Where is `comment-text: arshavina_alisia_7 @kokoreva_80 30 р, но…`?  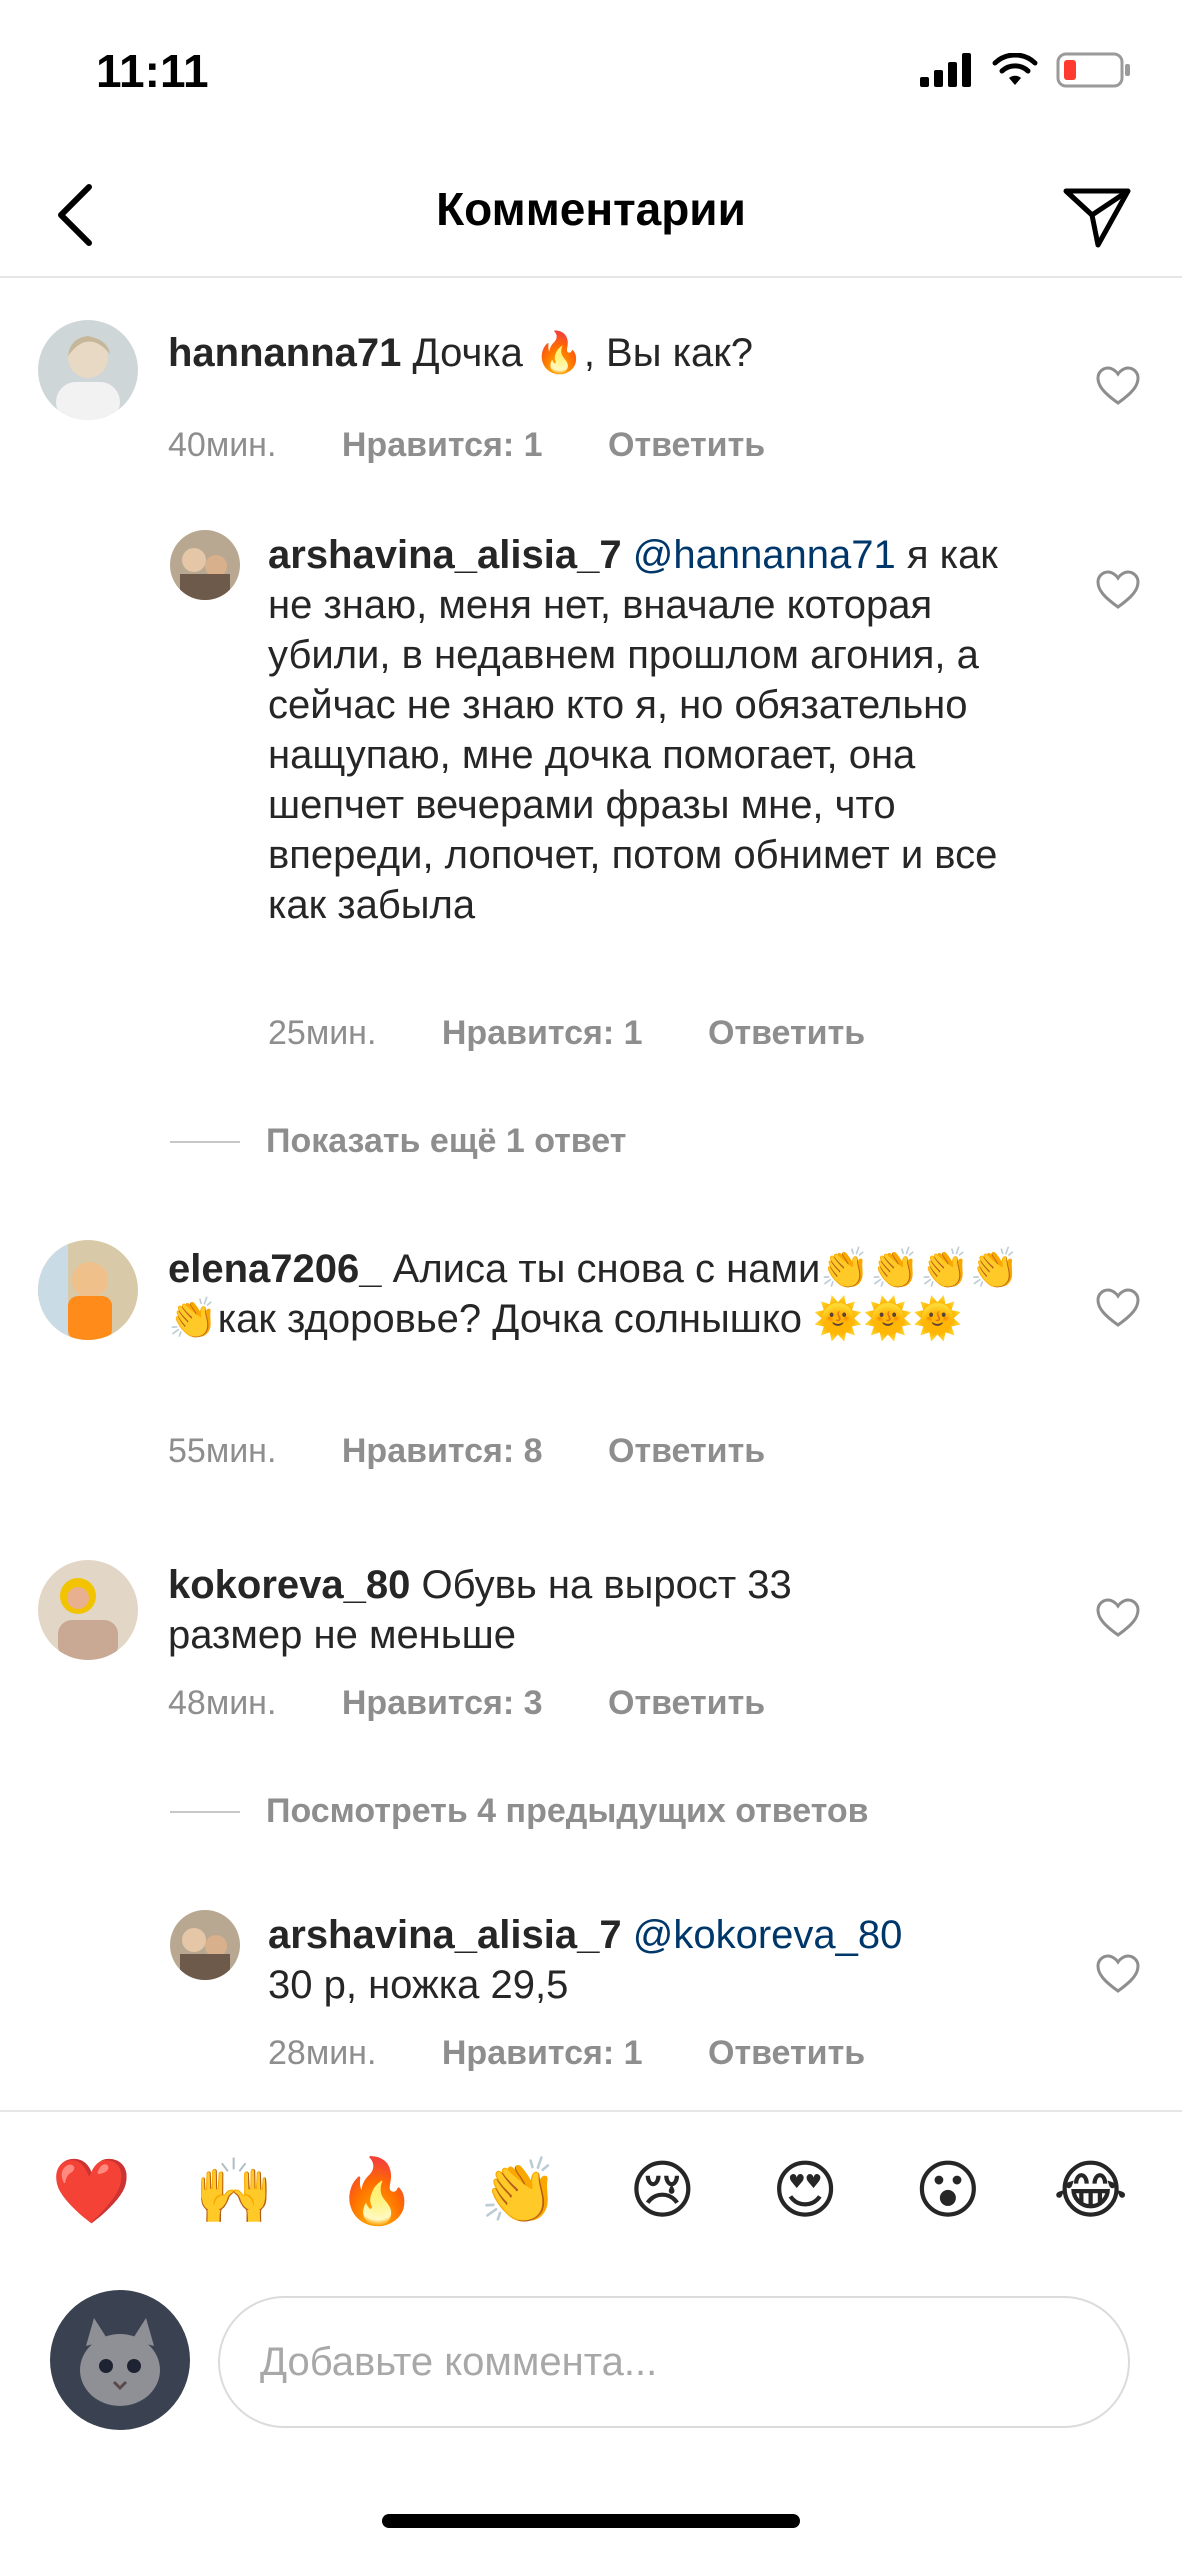 comment-text: arshavina_alisia_7 @kokoreva_80 30 р, но… is located at coordinates (638, 1960).